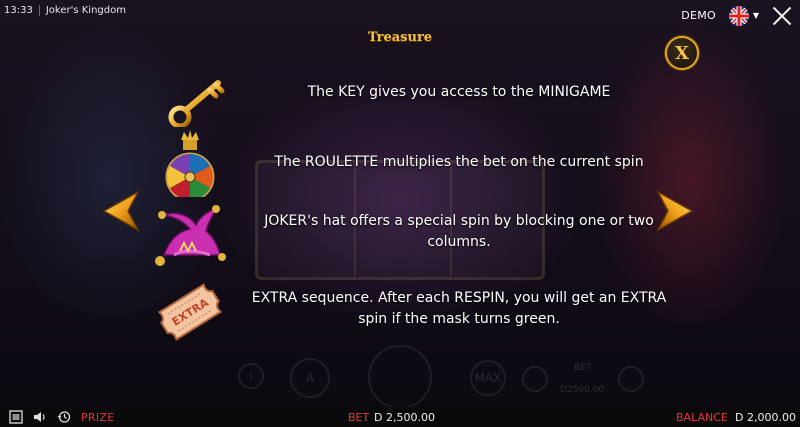 The image size is (800, 427). I want to click on key-description: The KEY gives you access to the MINIGAME, so click(459, 91).